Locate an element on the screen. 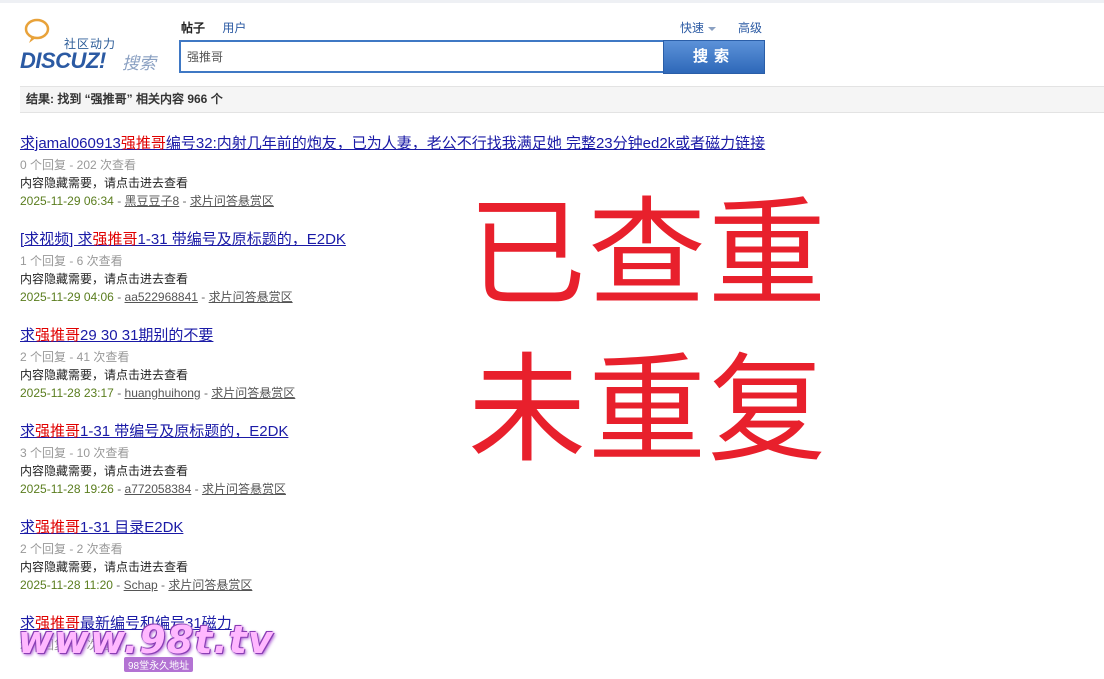 The width and height of the screenshot is (1104, 679). quick-dropdown: 快速 is located at coordinates (698, 27).